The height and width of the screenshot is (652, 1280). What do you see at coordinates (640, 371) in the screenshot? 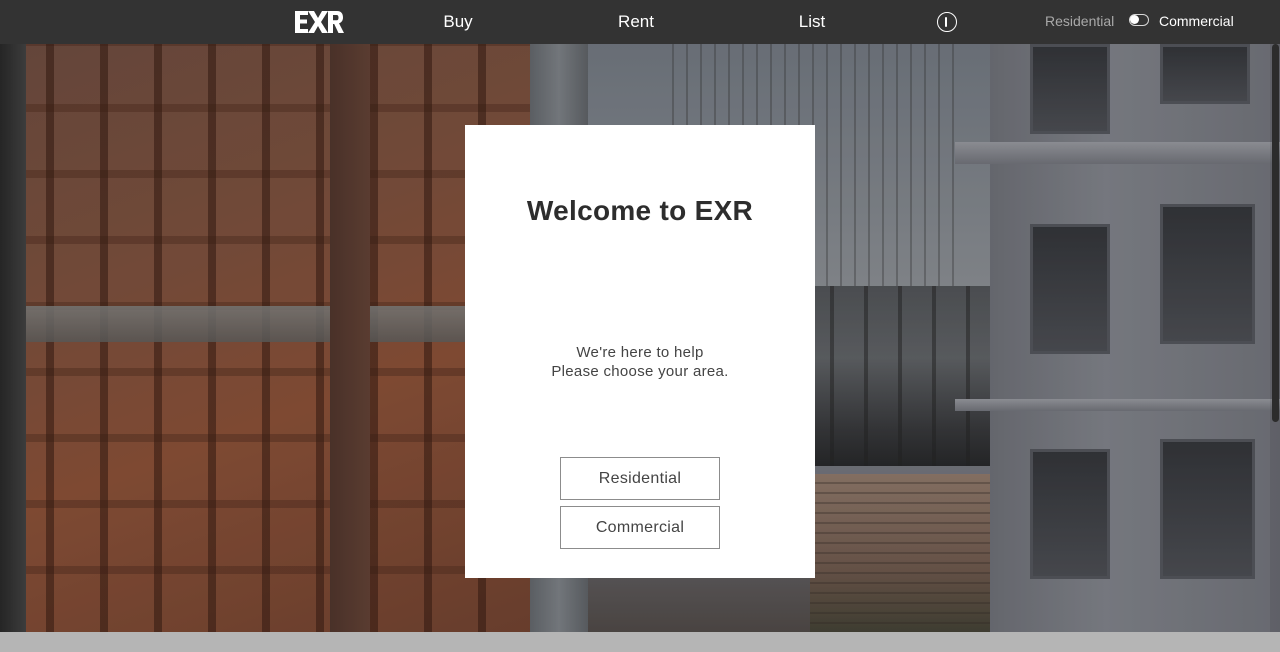
I see `modal-message-line-2: Please choose your area.` at bounding box center [640, 371].